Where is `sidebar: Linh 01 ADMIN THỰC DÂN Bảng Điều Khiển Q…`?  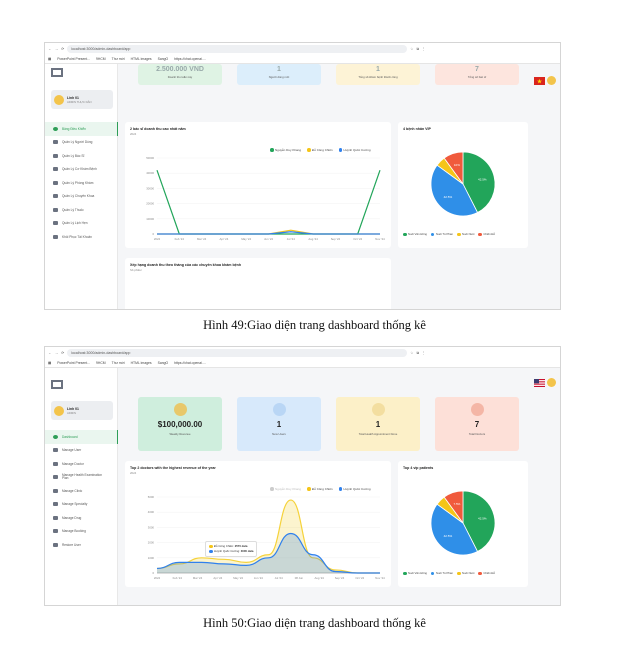
sidebar: Linh 01 ADMIN THỰC DÂN Bảng Điều Khiển Q… is located at coordinates (81, 186).